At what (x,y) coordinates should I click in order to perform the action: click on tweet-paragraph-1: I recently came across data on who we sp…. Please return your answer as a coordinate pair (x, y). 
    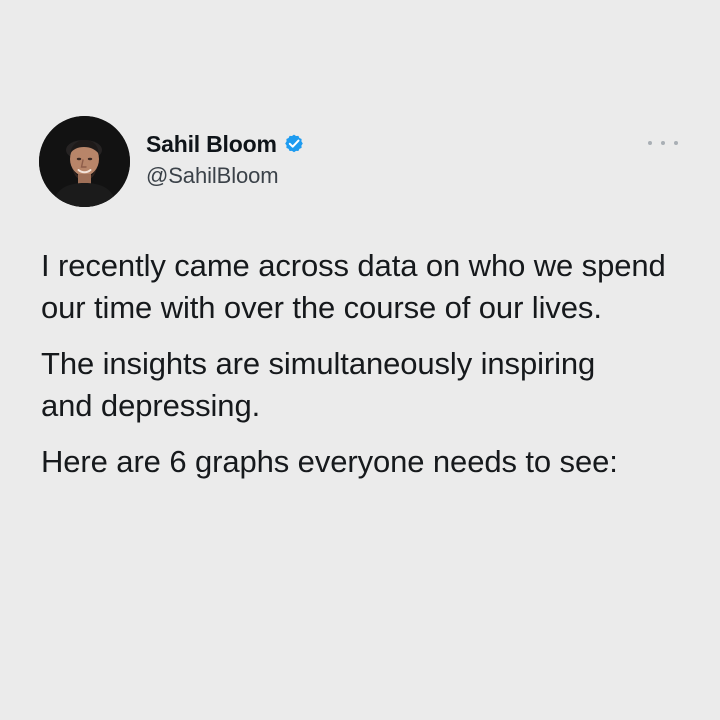
    Looking at the image, I should click on (353, 286).